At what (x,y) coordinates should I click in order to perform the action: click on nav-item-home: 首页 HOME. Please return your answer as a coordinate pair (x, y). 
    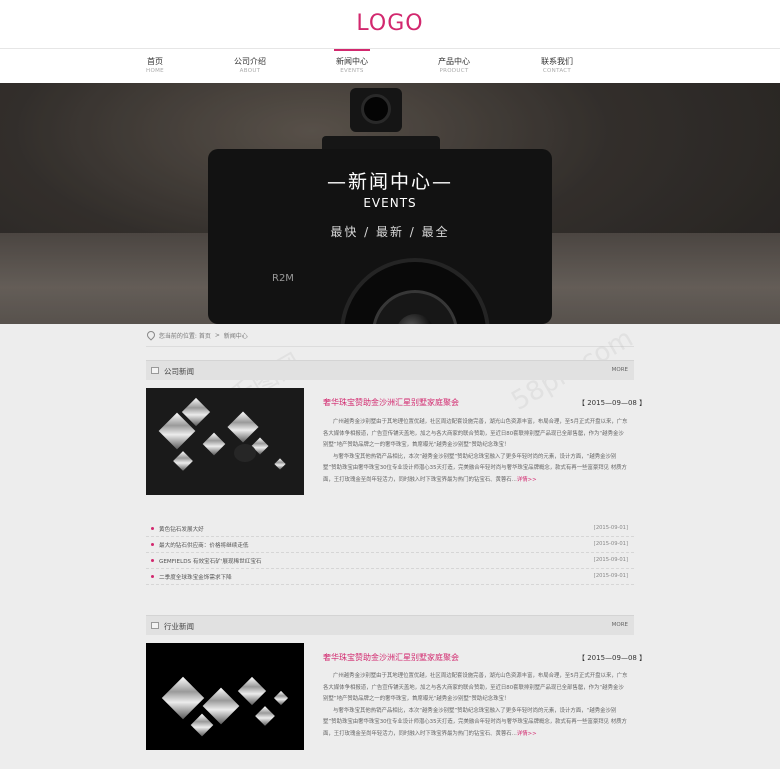
    Looking at the image, I should click on (155, 66).